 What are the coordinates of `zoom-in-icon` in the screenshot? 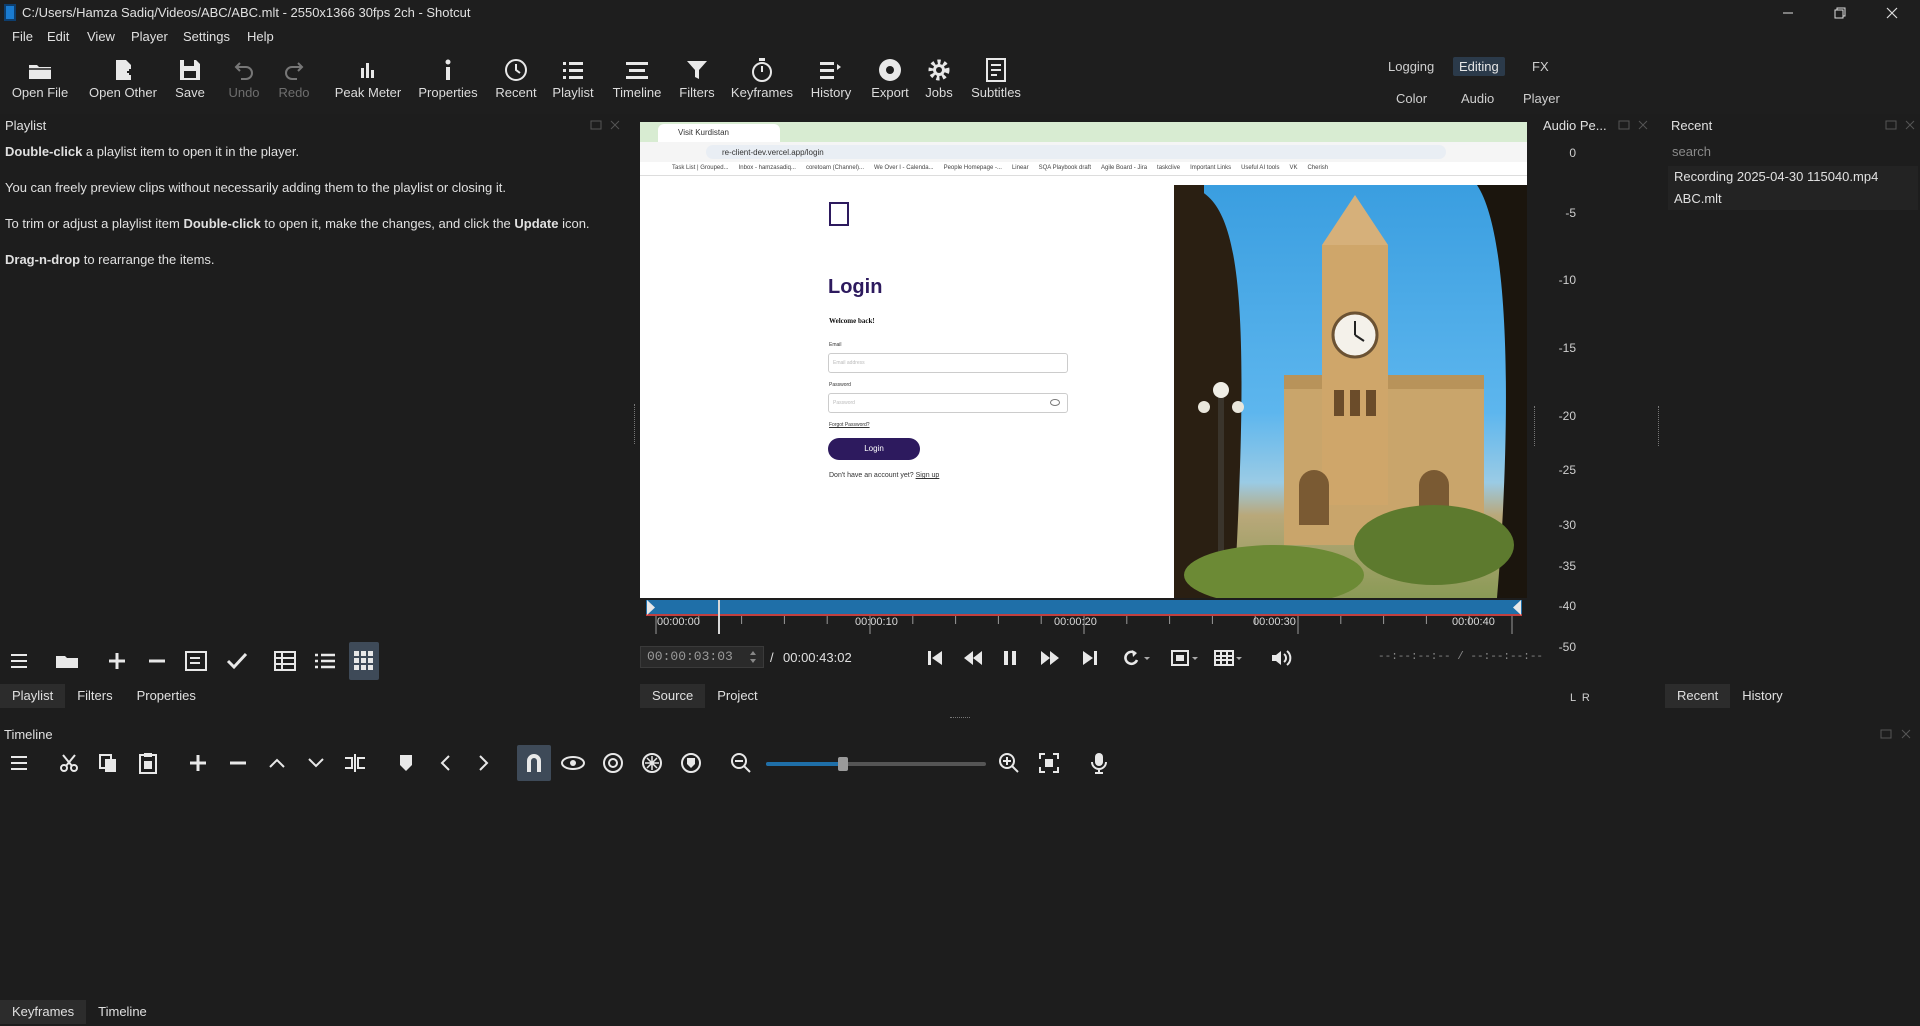 It's located at (1009, 763).